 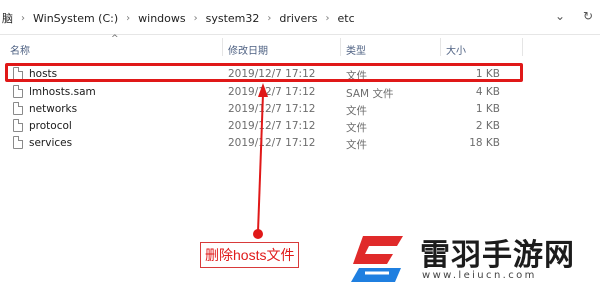 I want to click on annotation-label: 删除hosts文件, so click(x=250, y=255).